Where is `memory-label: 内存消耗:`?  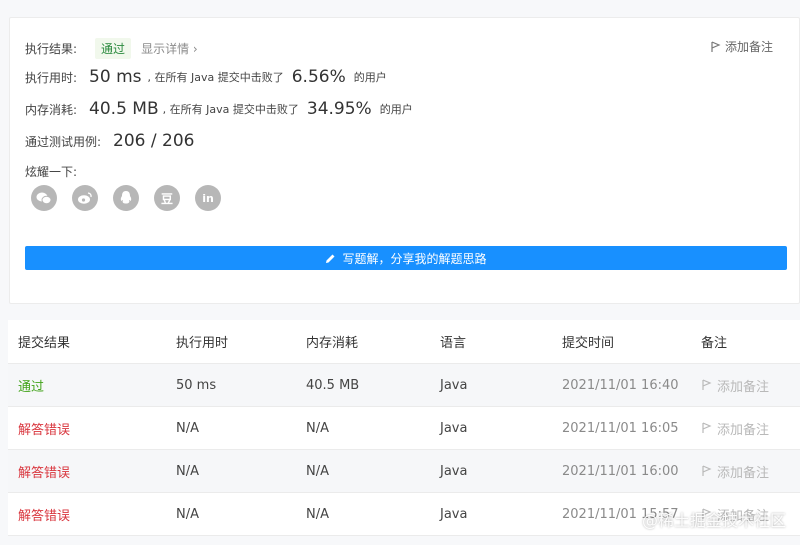 memory-label: 内存消耗: is located at coordinates (51, 109).